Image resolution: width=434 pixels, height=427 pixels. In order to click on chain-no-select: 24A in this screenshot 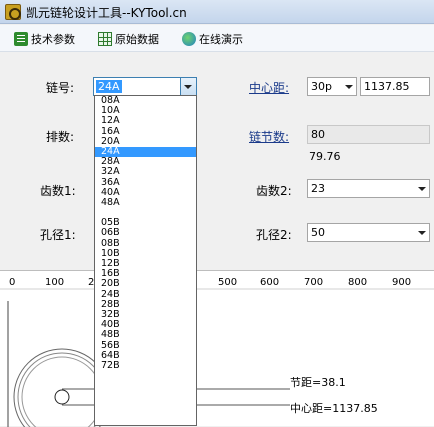, I will do `click(145, 86)`.